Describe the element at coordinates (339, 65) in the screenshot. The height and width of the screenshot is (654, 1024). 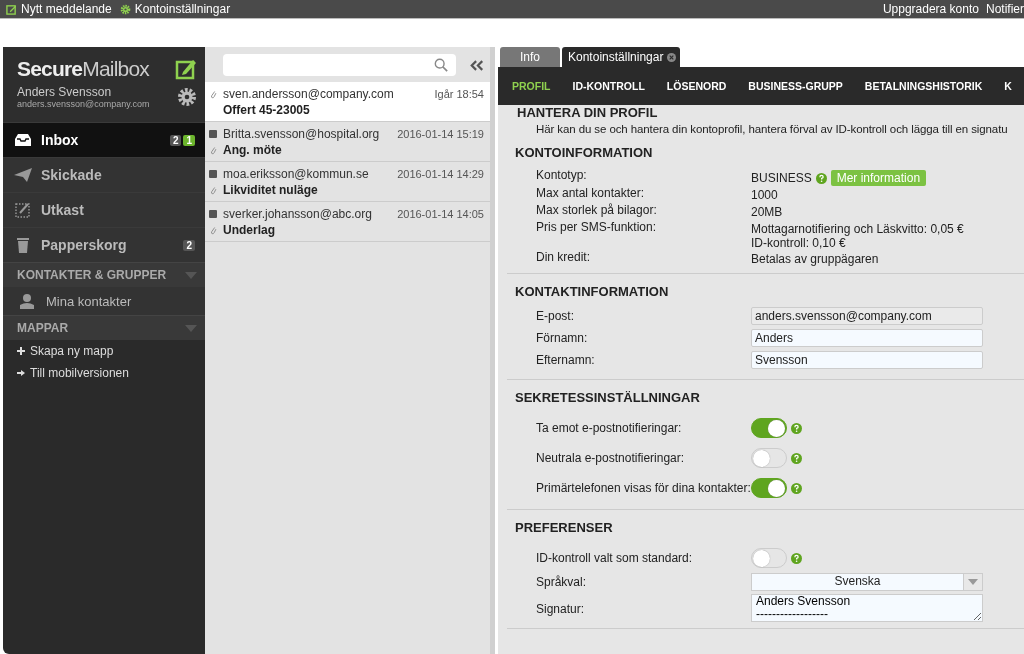
I see `search-field` at that location.